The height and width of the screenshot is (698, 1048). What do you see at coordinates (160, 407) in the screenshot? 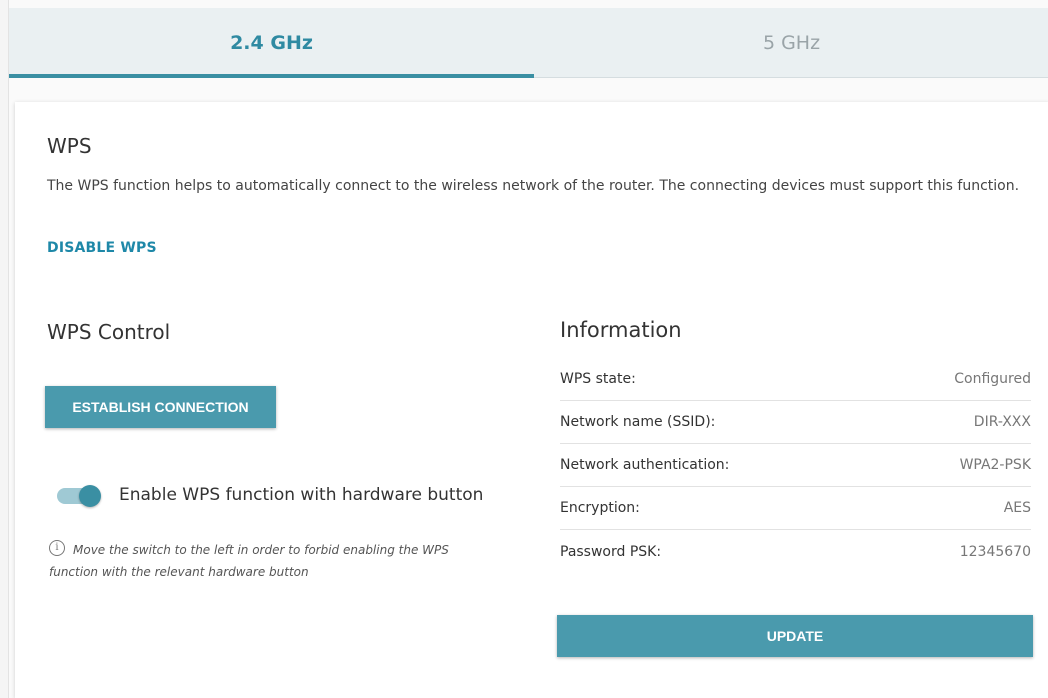
I see `establish-connection-button: ESTABLISH CONNECTION` at bounding box center [160, 407].